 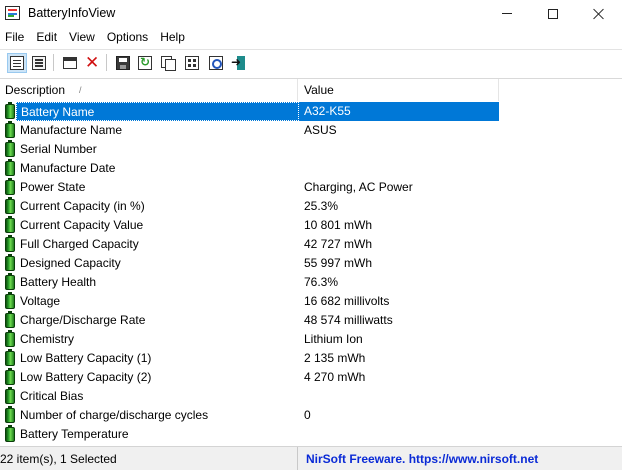 I want to click on row-value: 16 682 millivolts, so click(x=347, y=301).